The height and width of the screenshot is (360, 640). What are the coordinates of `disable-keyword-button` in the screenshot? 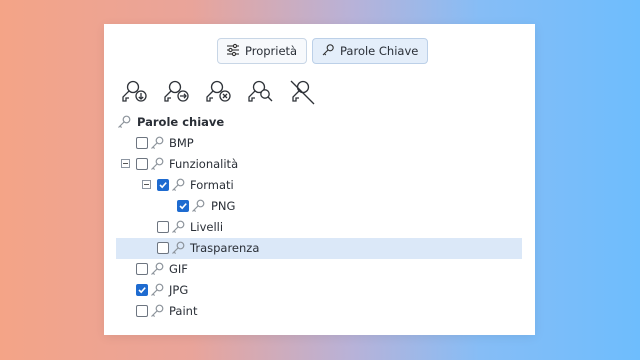 It's located at (303, 92).